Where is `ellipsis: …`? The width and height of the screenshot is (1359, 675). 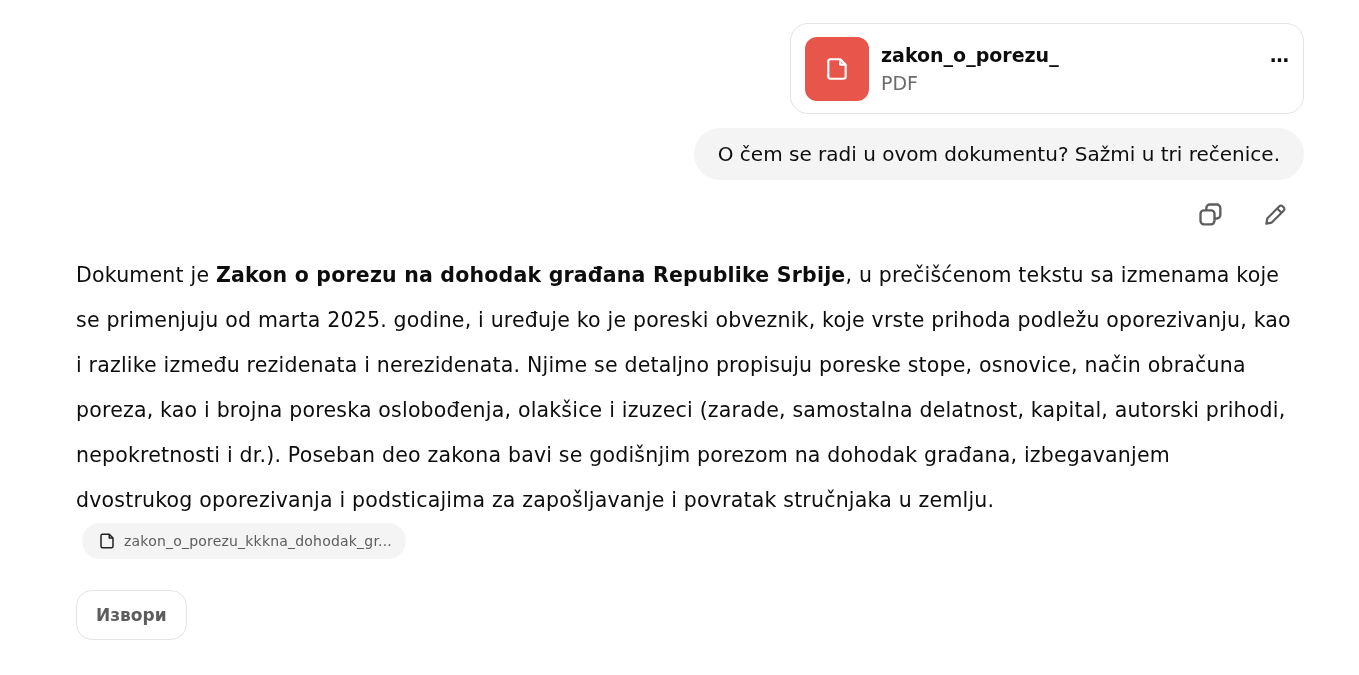 ellipsis: … is located at coordinates (1279, 54).